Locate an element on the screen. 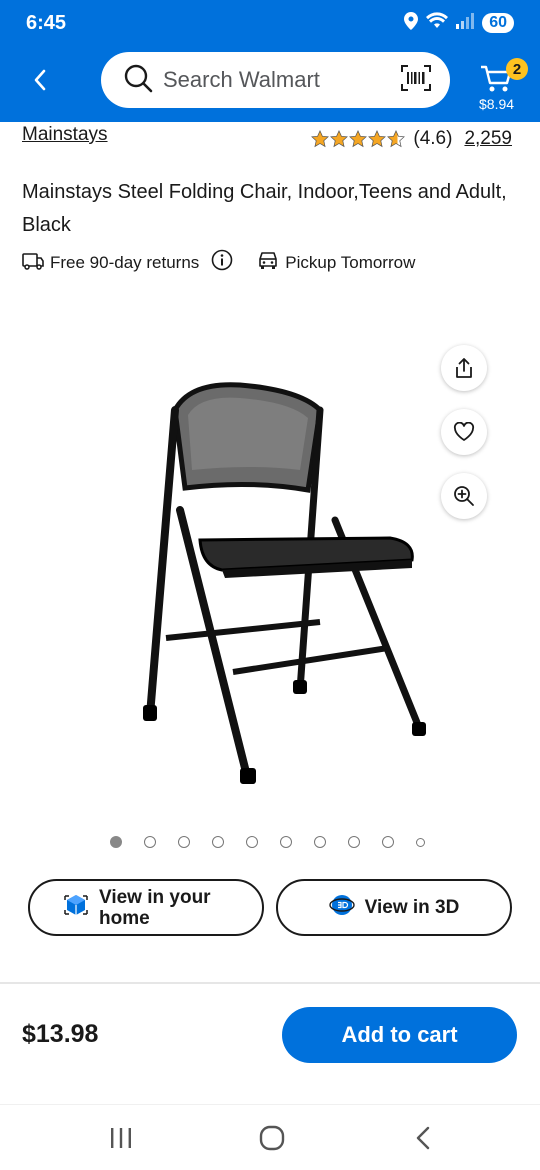 This screenshot has height=1170, width=540. status-icons: 60 is located at coordinates (459, 23).